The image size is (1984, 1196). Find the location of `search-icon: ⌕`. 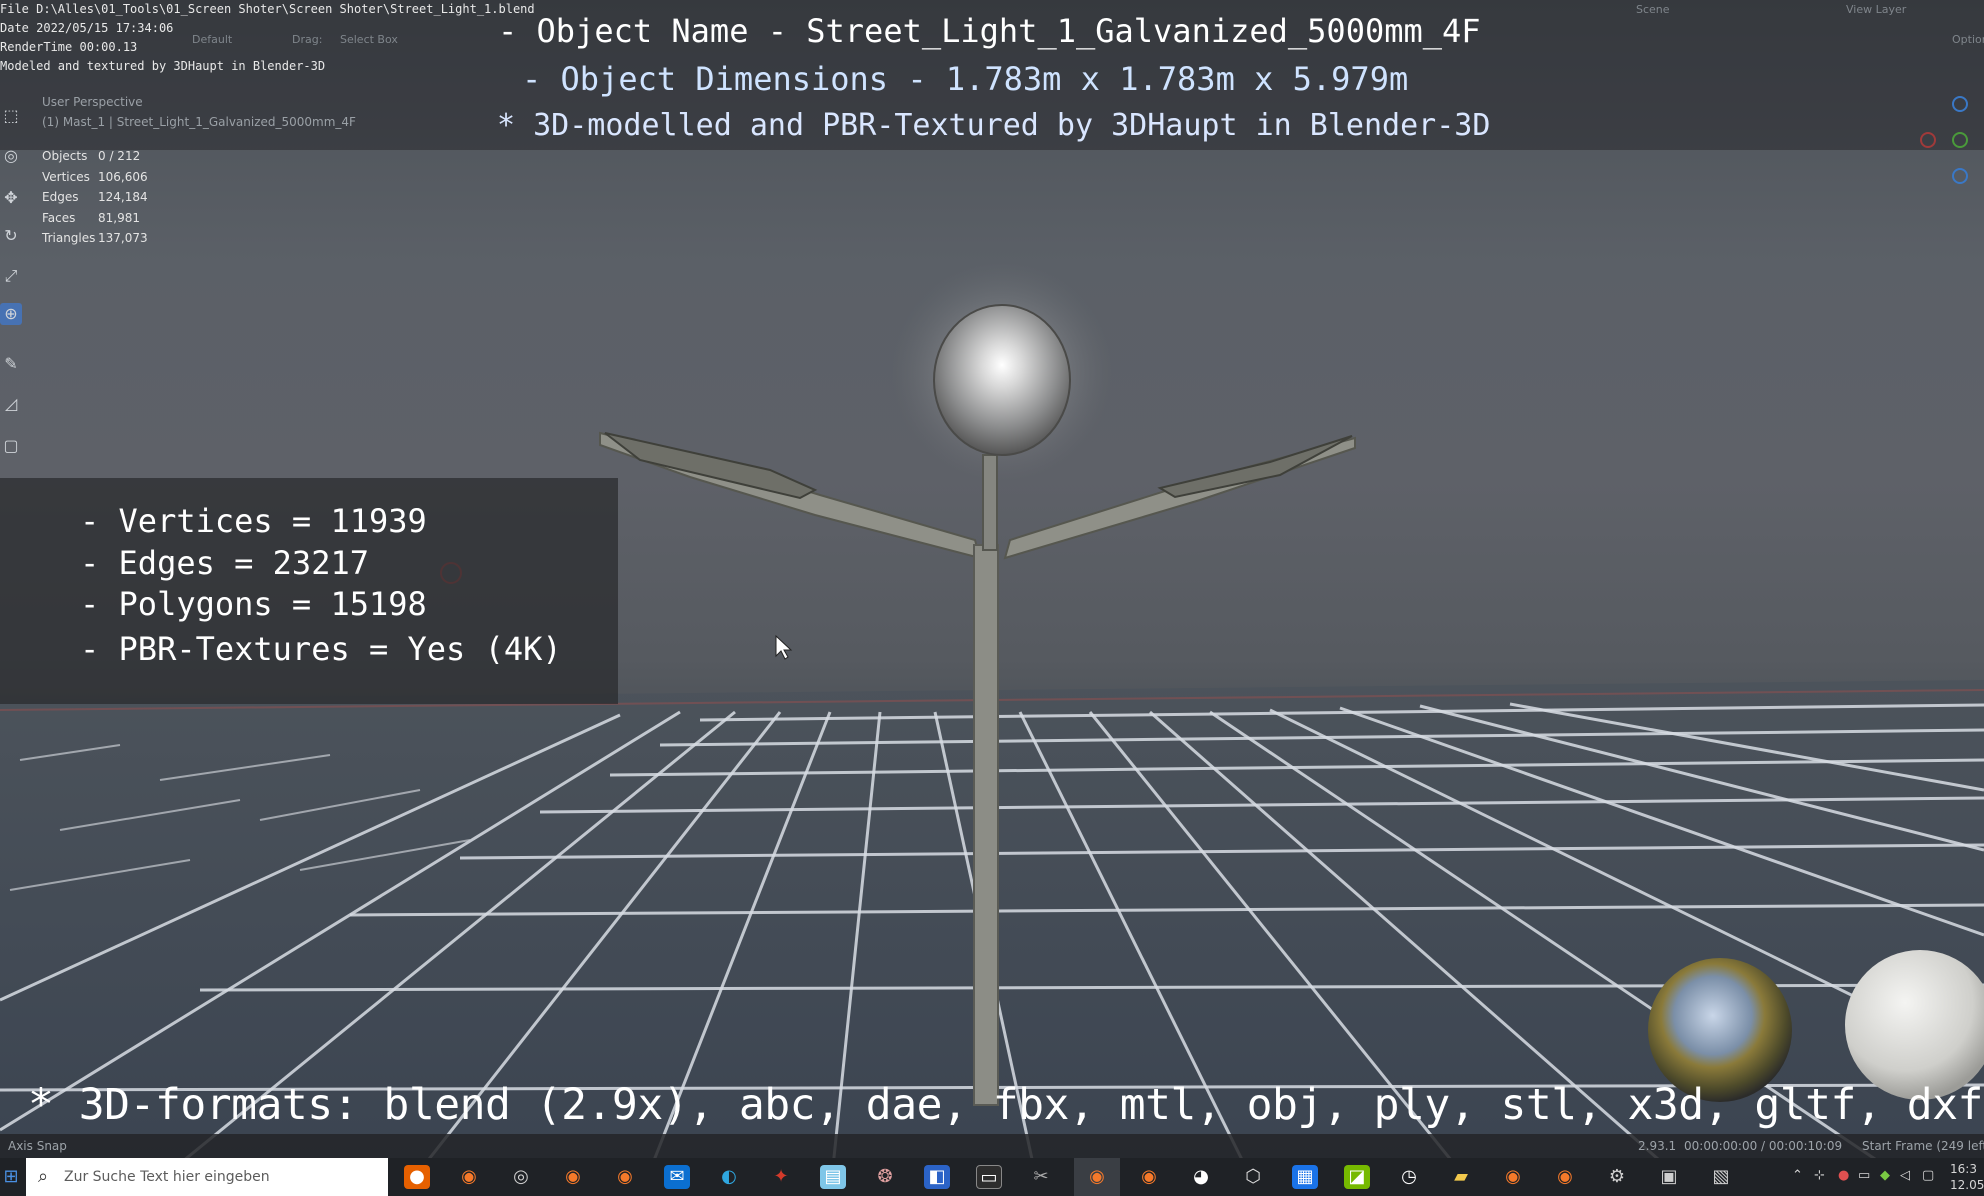

search-icon: ⌕ is located at coordinates (43, 1176).